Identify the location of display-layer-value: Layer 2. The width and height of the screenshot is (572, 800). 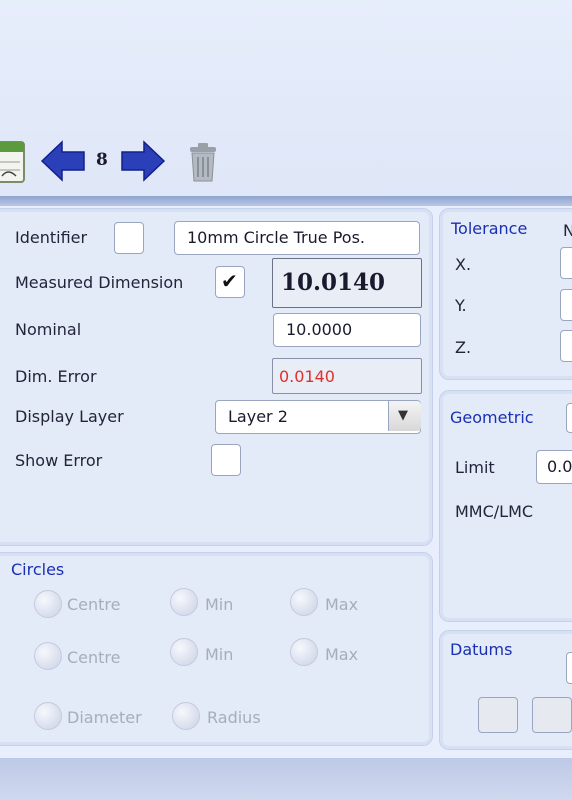
(258, 416).